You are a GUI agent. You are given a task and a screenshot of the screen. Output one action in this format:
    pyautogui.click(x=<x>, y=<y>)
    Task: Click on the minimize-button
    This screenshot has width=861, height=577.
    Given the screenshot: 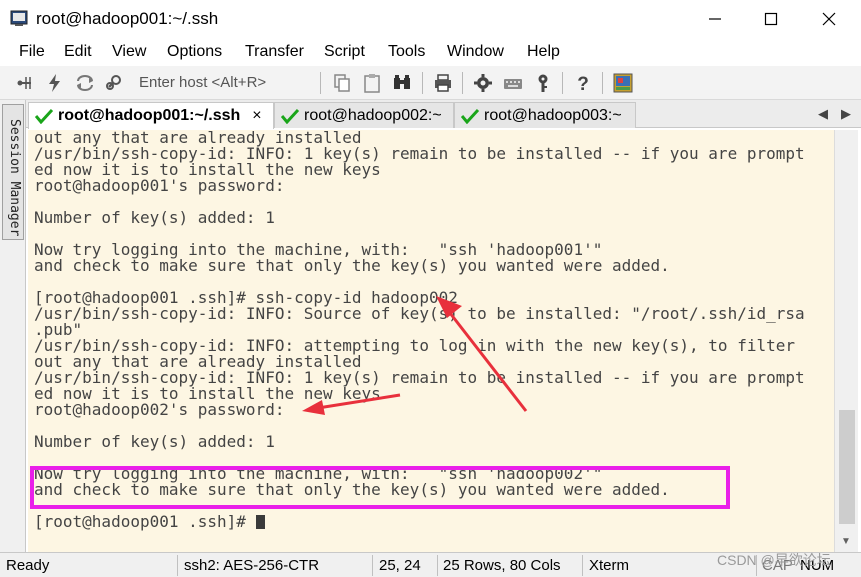 What is the action you would take?
    pyautogui.click(x=715, y=19)
    